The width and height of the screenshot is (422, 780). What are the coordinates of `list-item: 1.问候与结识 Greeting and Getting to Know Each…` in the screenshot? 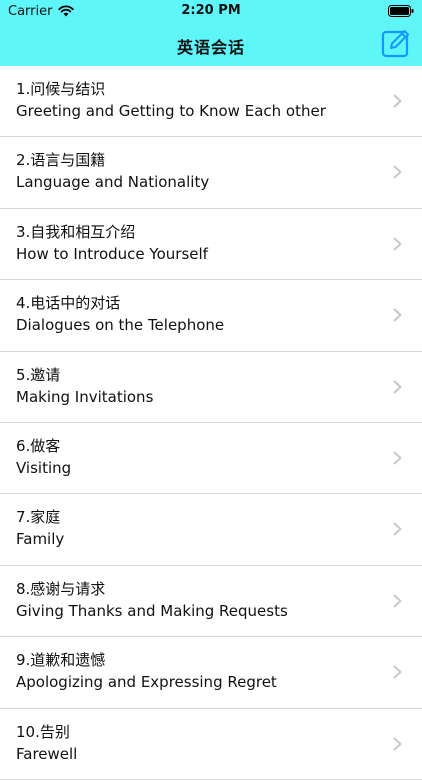 It's located at (211, 102).